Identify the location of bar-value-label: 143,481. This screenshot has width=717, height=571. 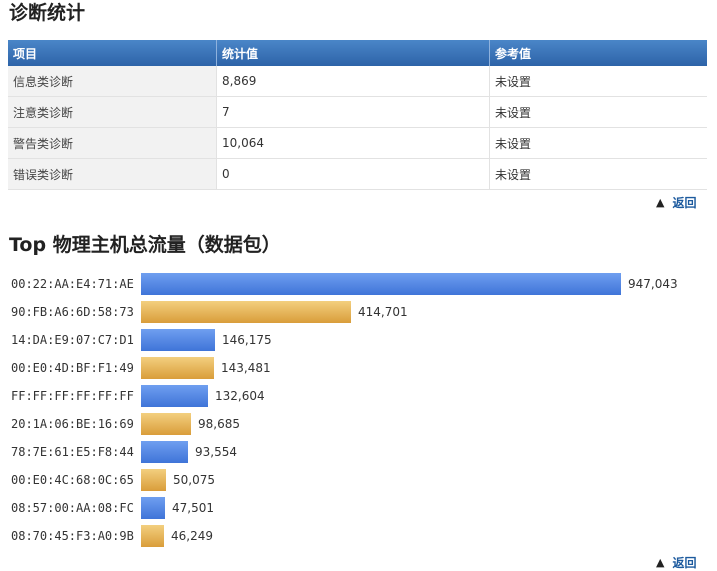
(246, 368).